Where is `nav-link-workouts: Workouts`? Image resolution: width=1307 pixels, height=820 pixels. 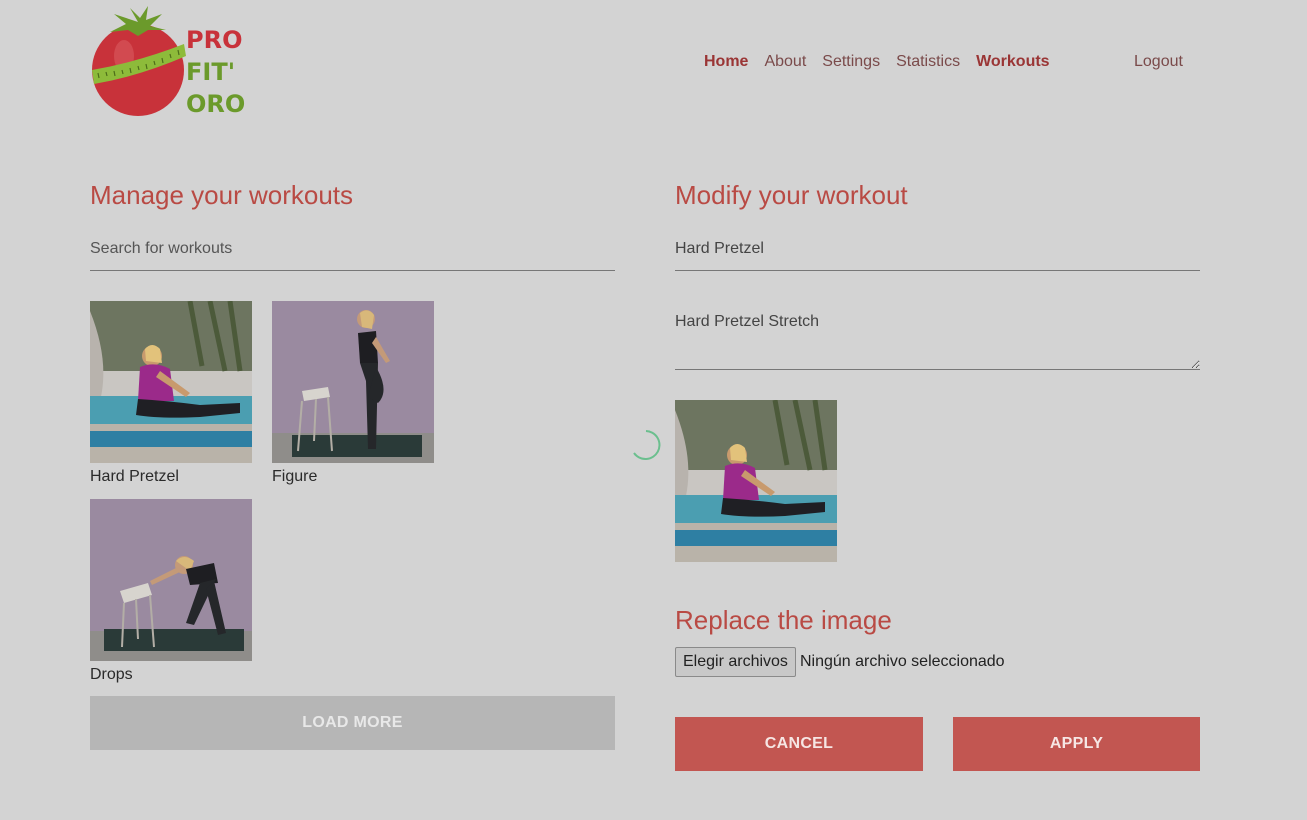
nav-link-workouts: Workouts is located at coordinates (1012, 62).